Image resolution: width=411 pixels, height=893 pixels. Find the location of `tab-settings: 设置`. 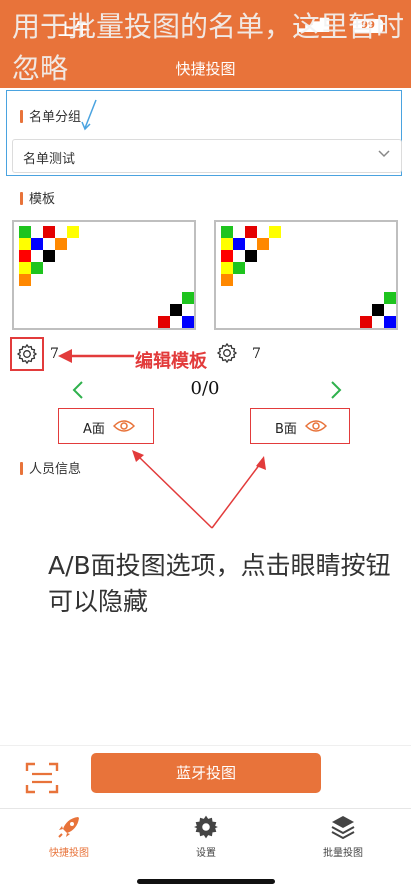

tab-settings: 设置 is located at coordinates (206, 836).